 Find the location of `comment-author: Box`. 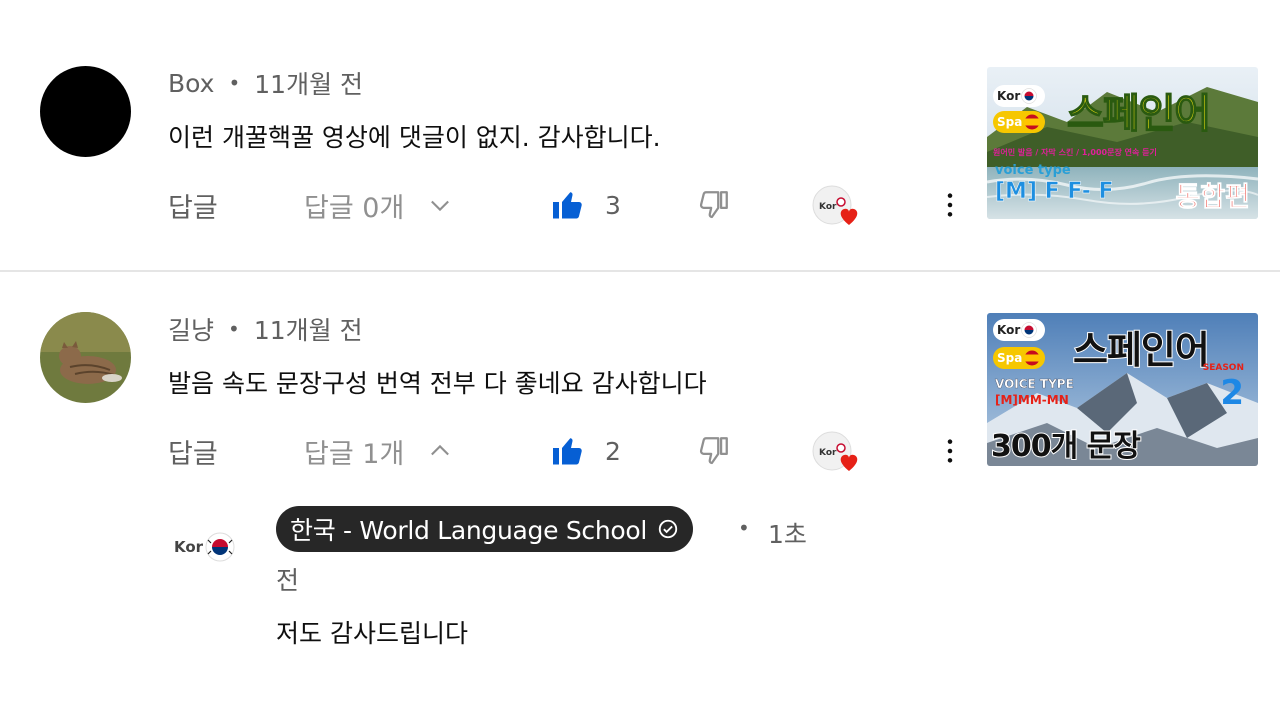

comment-author: Box is located at coordinates (191, 83).